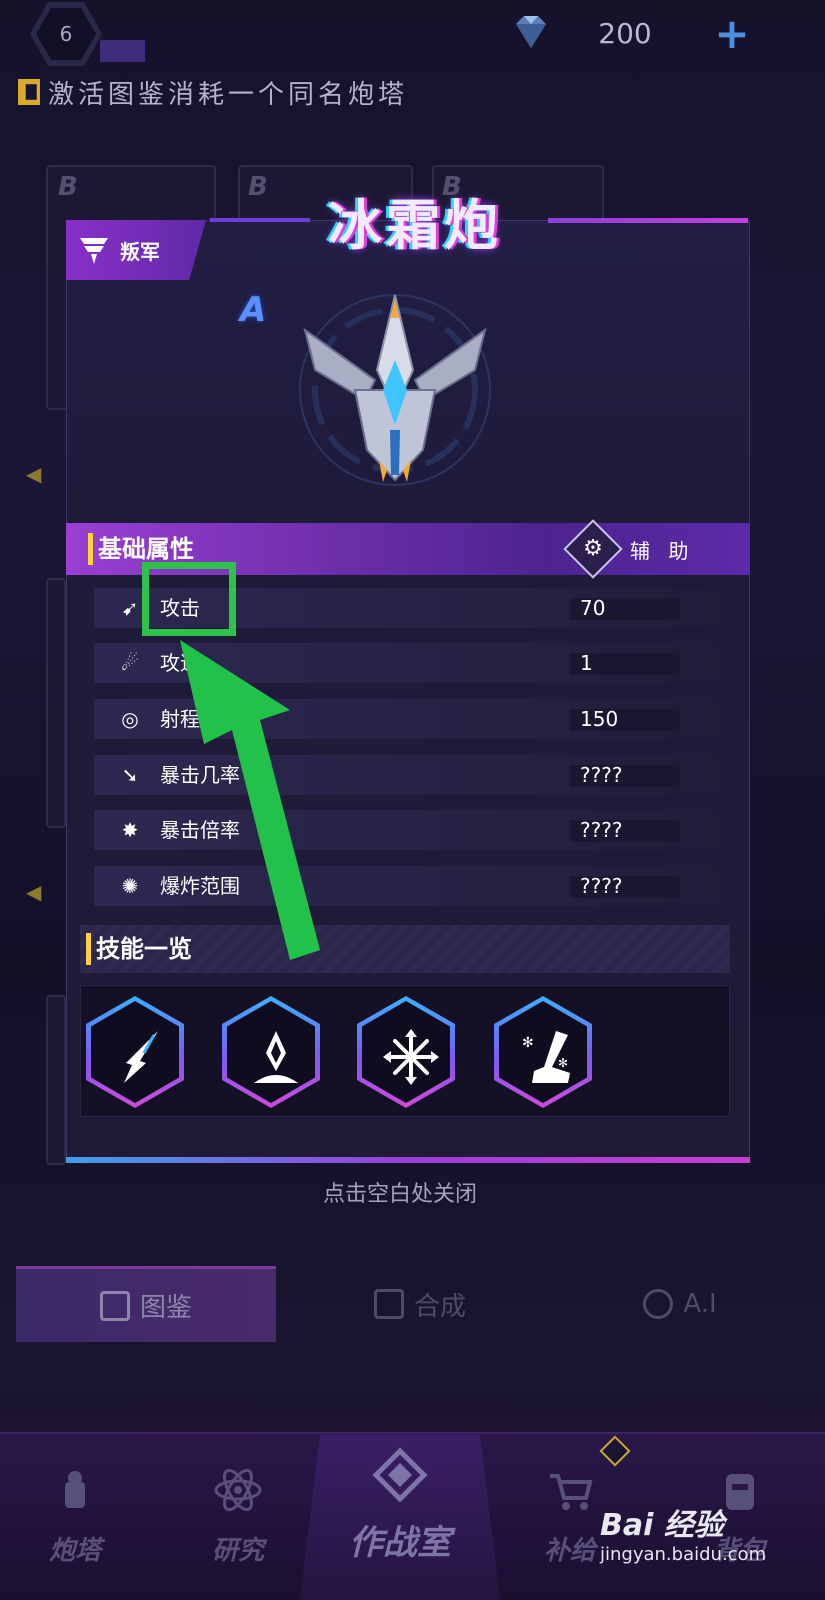 The width and height of the screenshot is (825, 1600). What do you see at coordinates (75, 1489) in the screenshot?
I see `turret-icon` at bounding box center [75, 1489].